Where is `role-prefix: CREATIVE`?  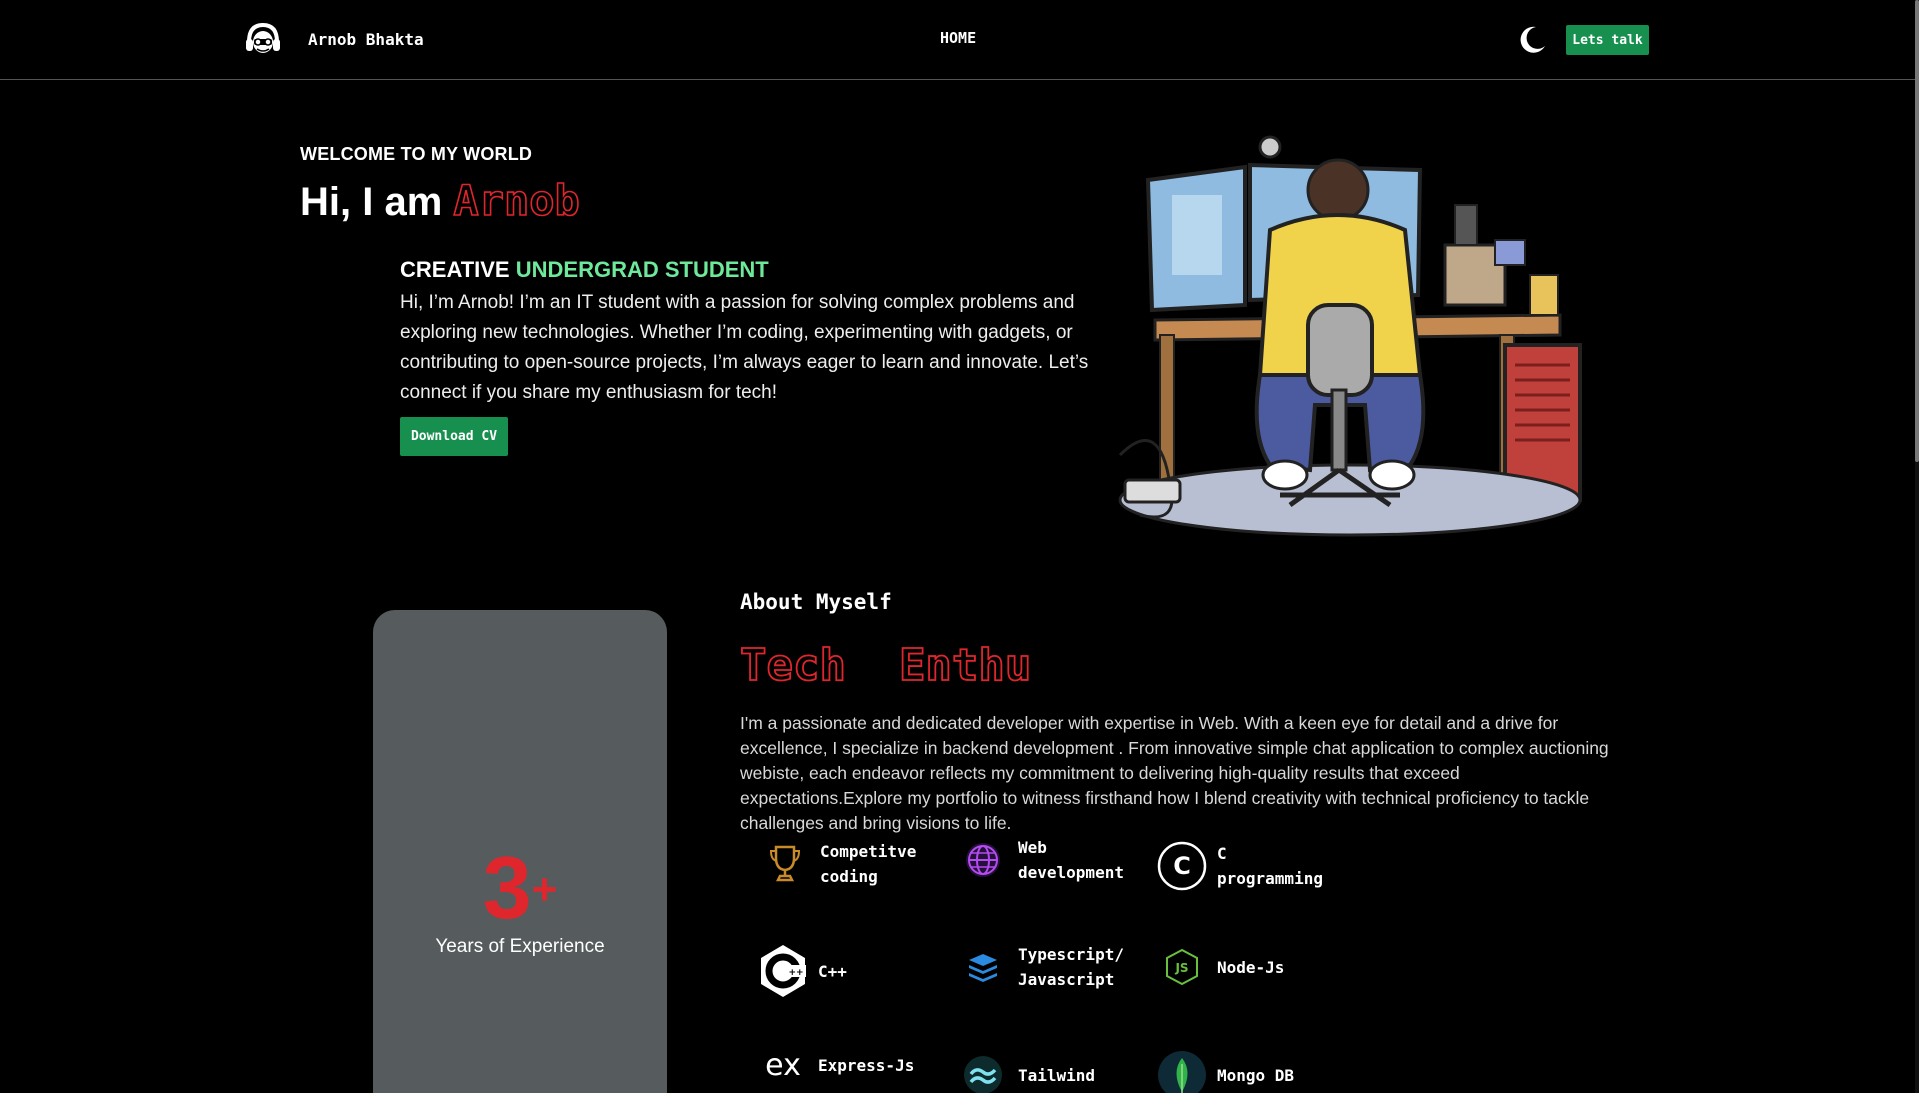 role-prefix: CREATIVE is located at coordinates (455, 269).